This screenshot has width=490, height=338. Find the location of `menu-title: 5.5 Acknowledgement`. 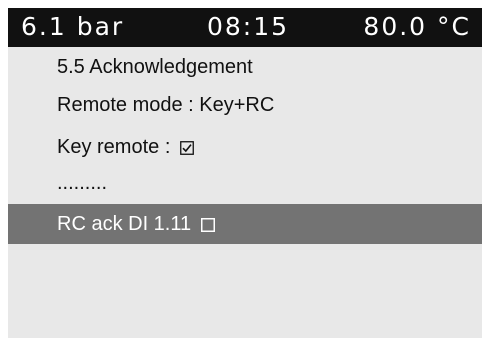

menu-title: 5.5 Acknowledgement is located at coordinates (245, 65).